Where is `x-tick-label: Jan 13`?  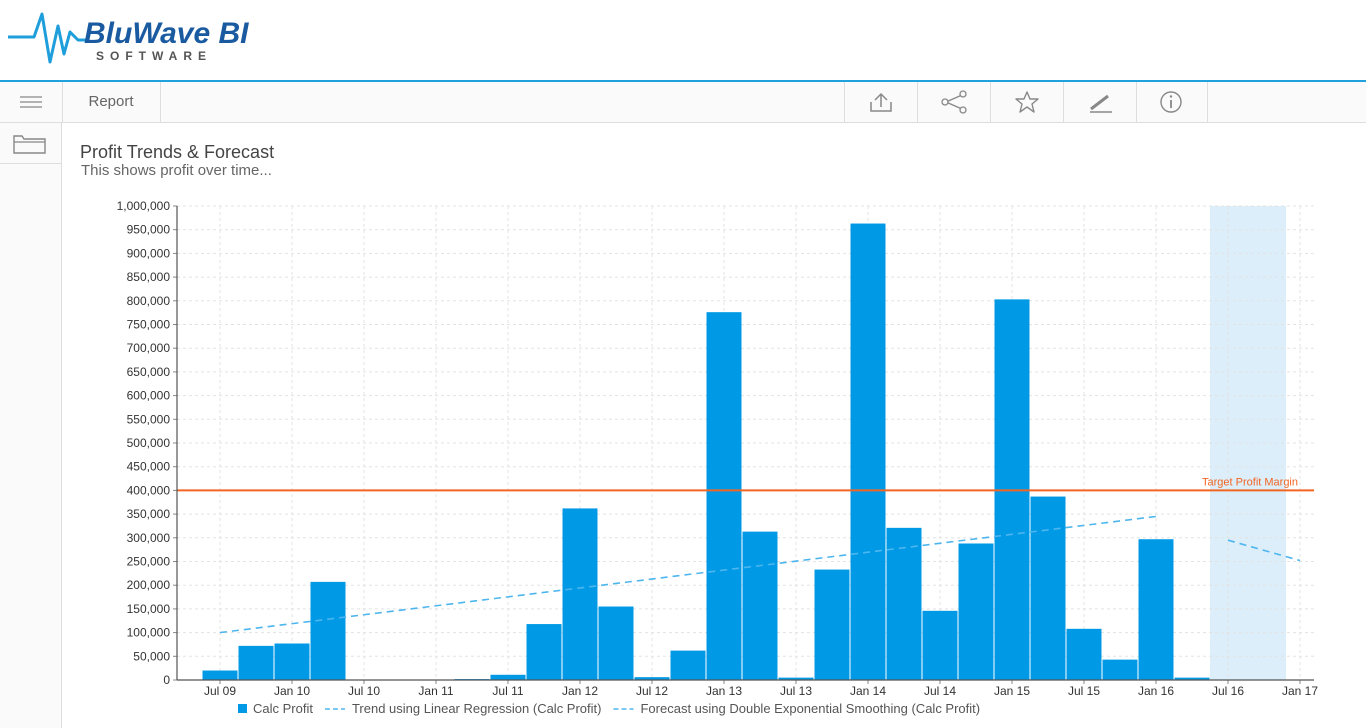 x-tick-label: Jan 13 is located at coordinates (724, 691).